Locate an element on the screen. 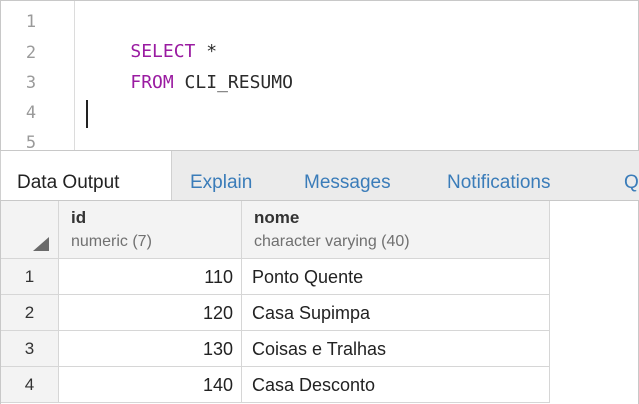 The image size is (639, 404). tab-messages: Messages is located at coordinates (347, 175).